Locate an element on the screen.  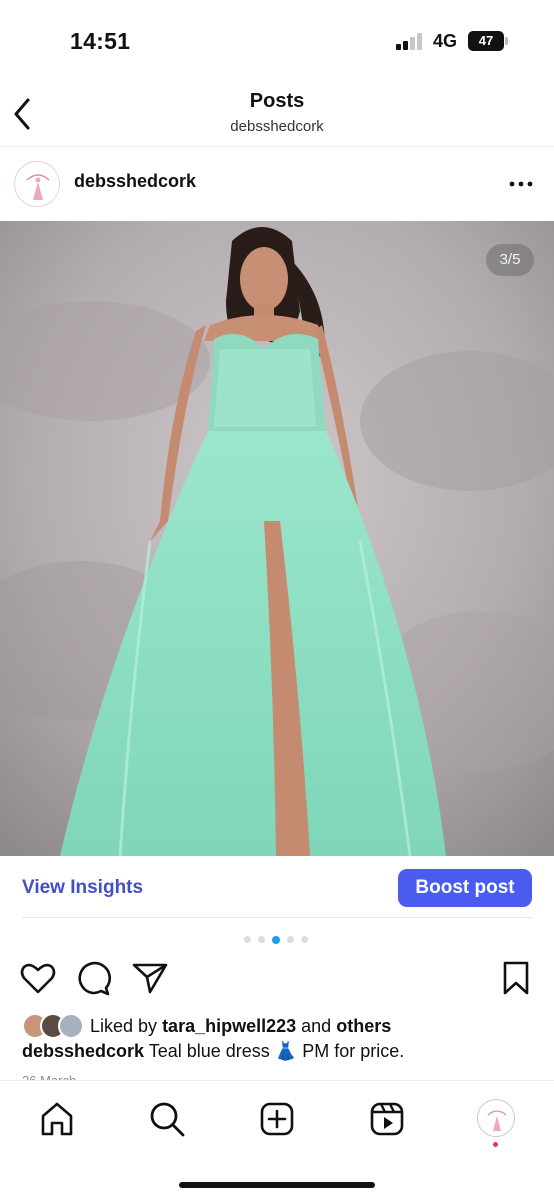
network-label: 4G is located at coordinates (445, 41).